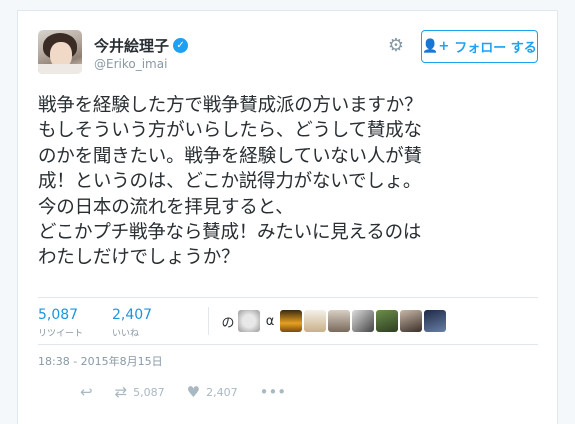 Image resolution: width=575 pixels, height=424 pixels. Describe the element at coordinates (230, 156) in the screenshot. I see `tweet-line: のかを聞きたい。戦争を経験していない人が賛` at that location.